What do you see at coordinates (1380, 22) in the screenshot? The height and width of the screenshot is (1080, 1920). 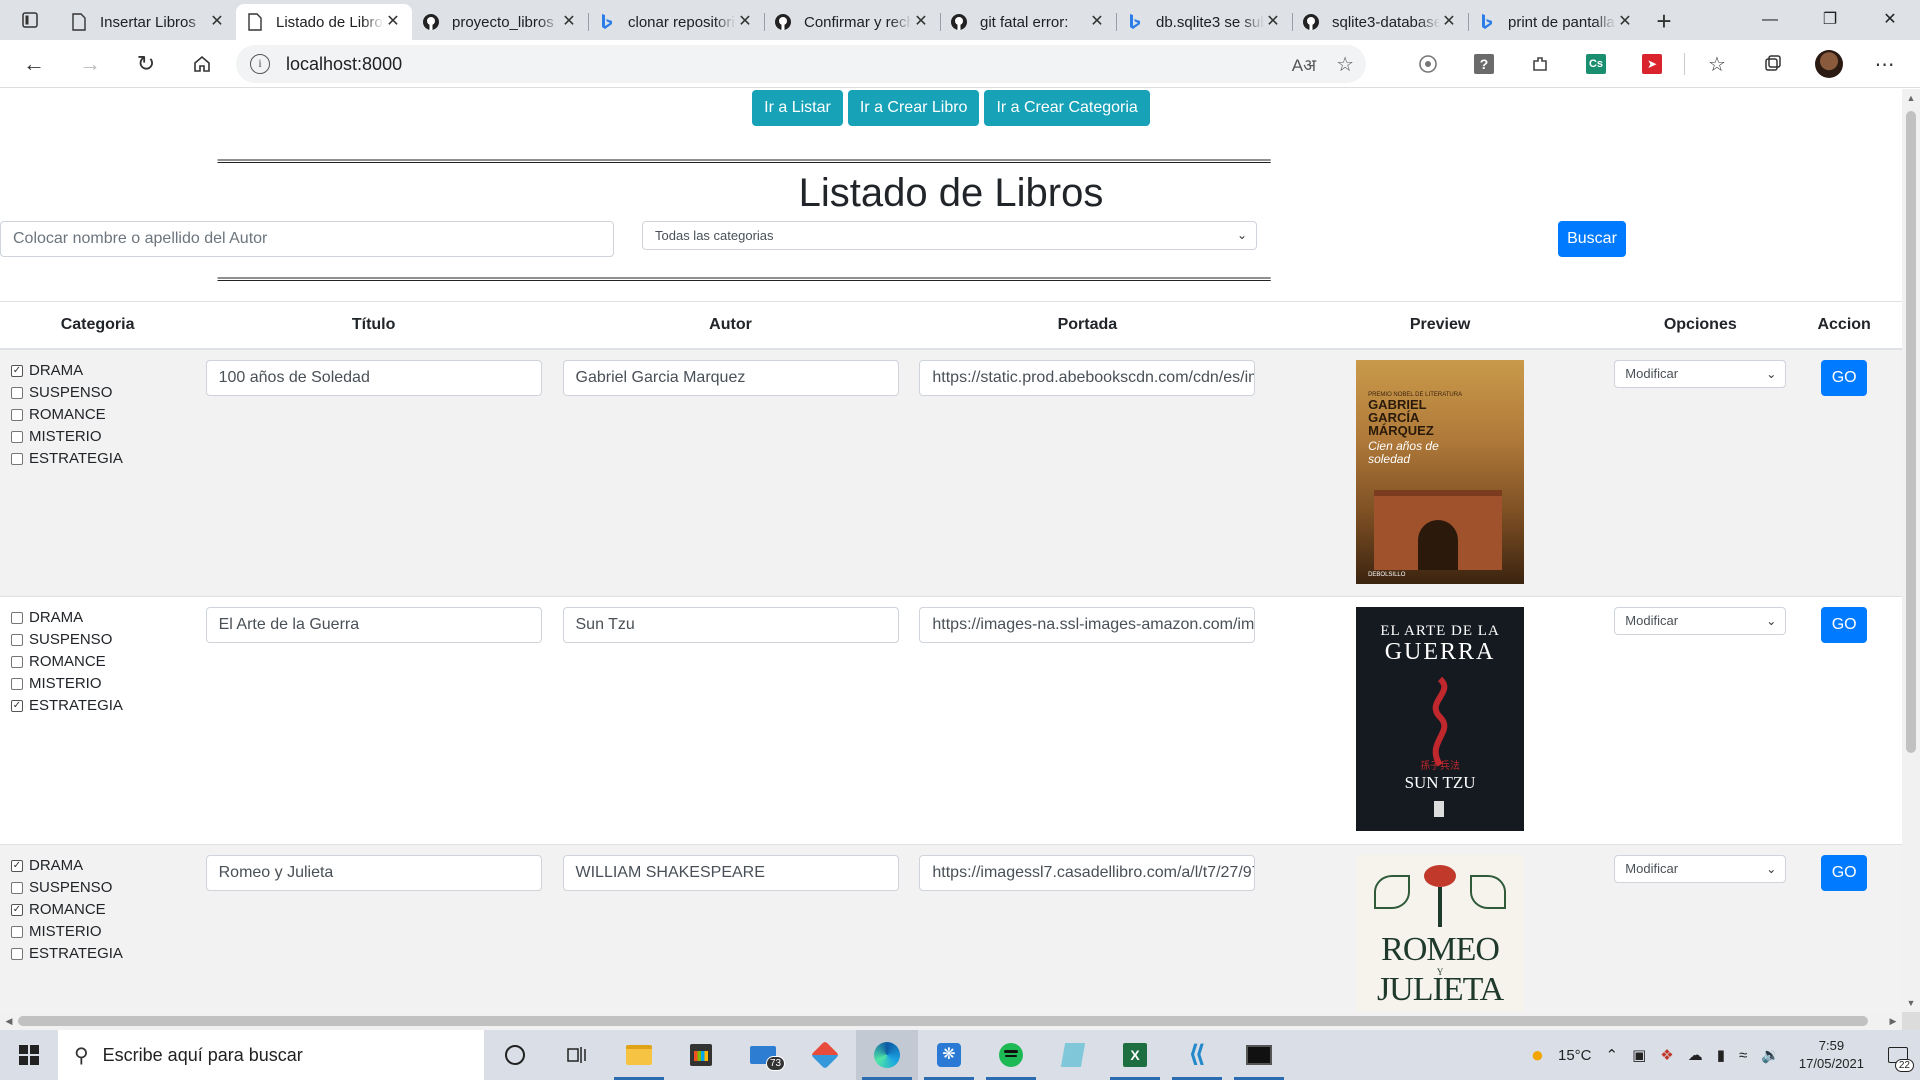 I see `browser-tab: sqlite3-database ✕` at bounding box center [1380, 22].